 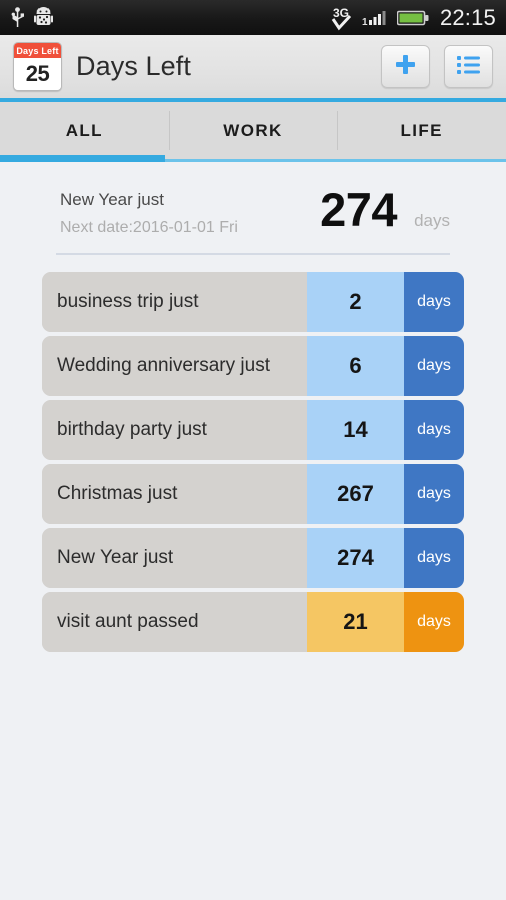 What do you see at coordinates (355, 366) in the screenshot?
I see `event-days: 6` at bounding box center [355, 366].